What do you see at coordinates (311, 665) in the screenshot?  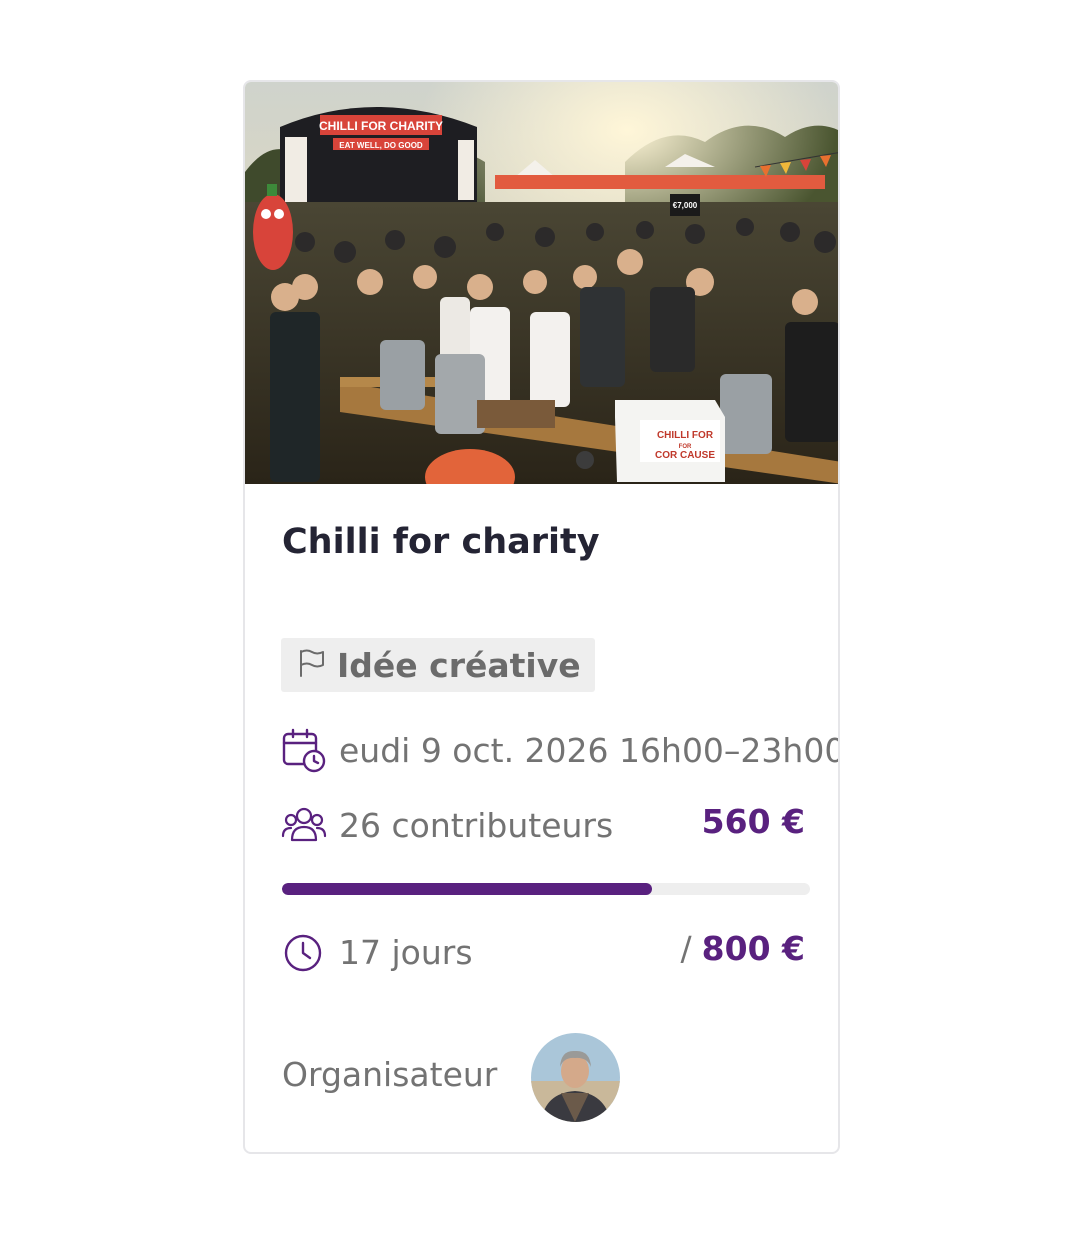 I see `flag-icon` at bounding box center [311, 665].